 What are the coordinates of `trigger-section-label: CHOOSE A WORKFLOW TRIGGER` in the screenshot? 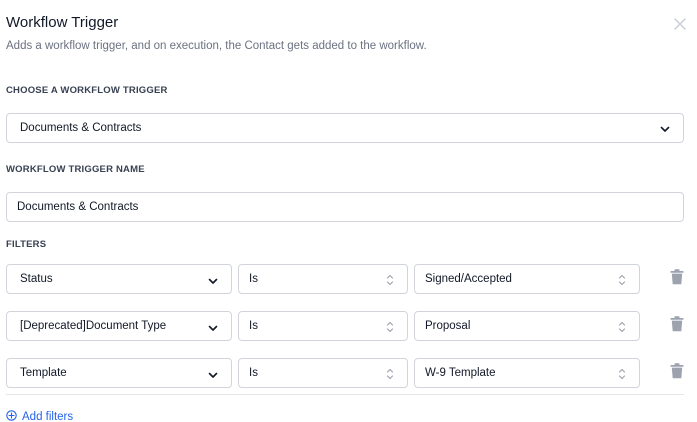 It's located at (87, 90).